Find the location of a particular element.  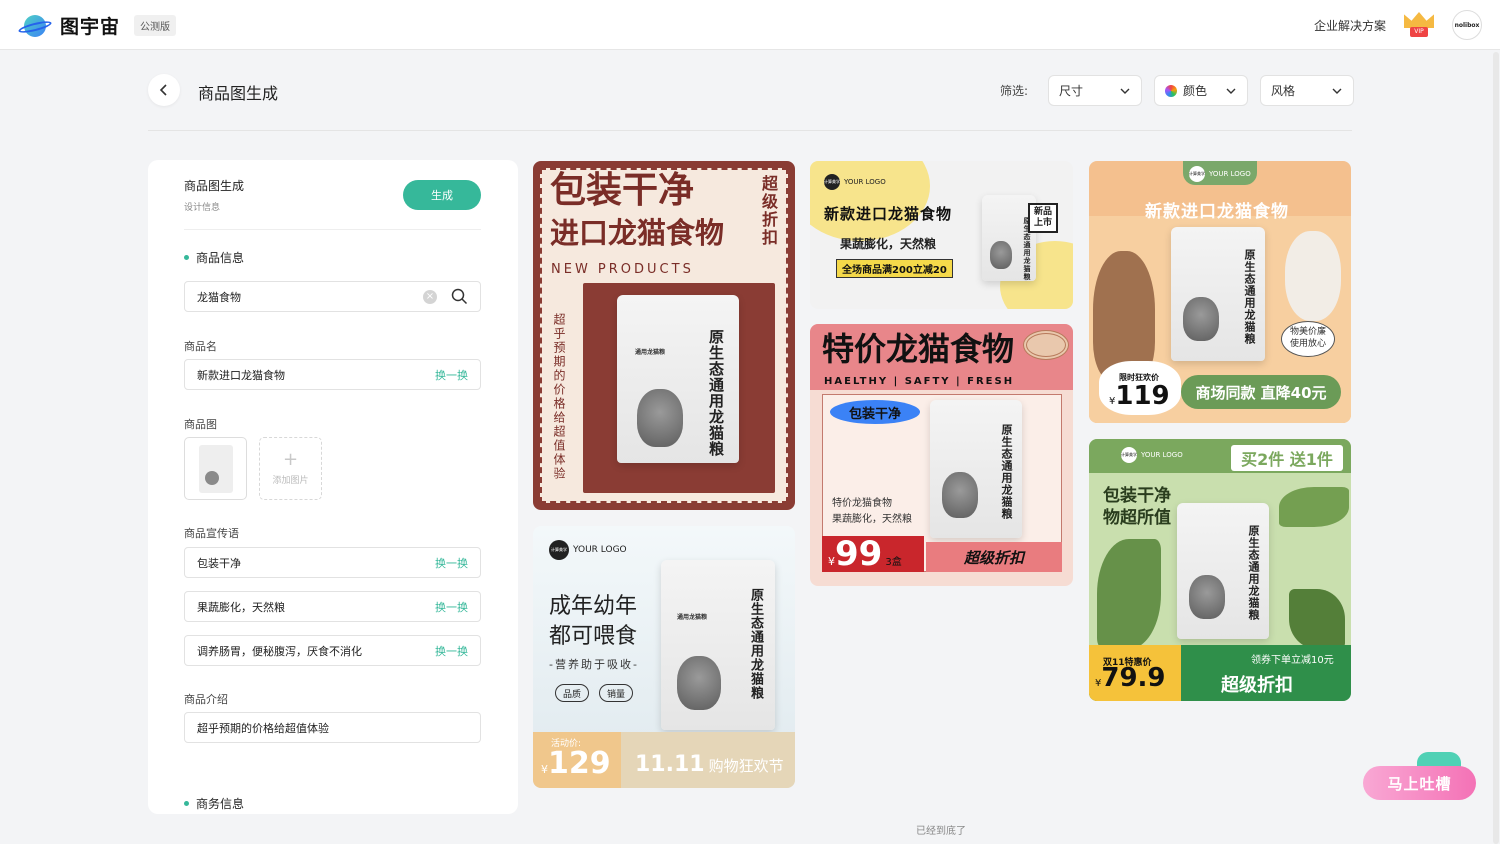

panel-divider is located at coordinates (332, 229).